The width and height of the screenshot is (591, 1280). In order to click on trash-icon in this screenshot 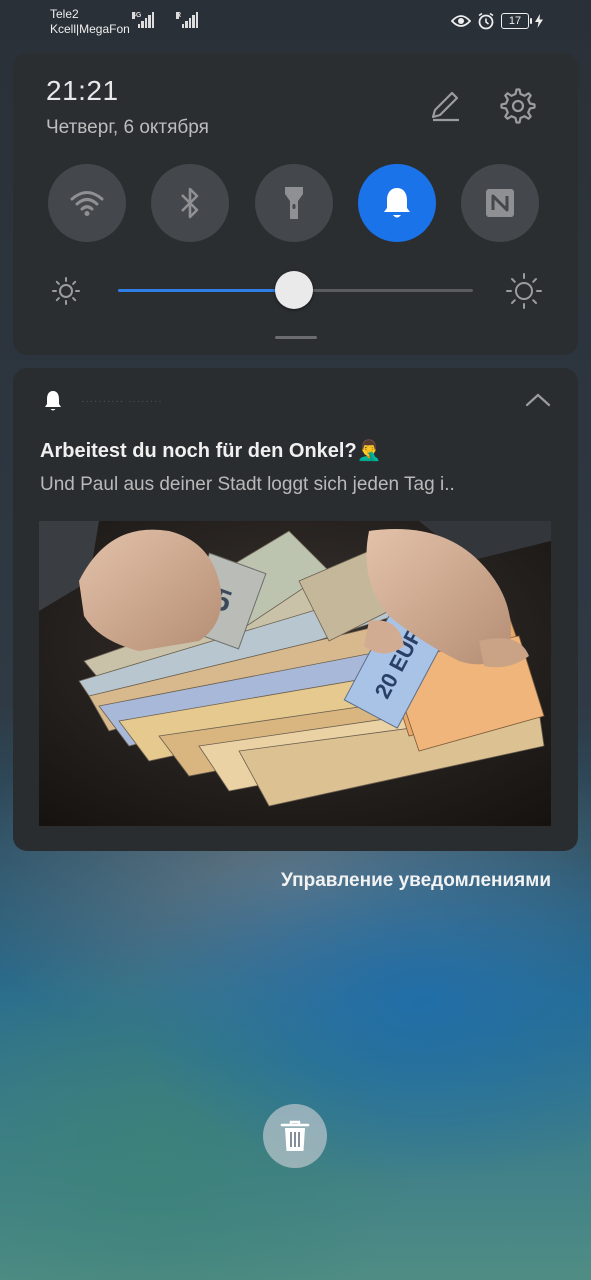, I will do `click(295, 1135)`.